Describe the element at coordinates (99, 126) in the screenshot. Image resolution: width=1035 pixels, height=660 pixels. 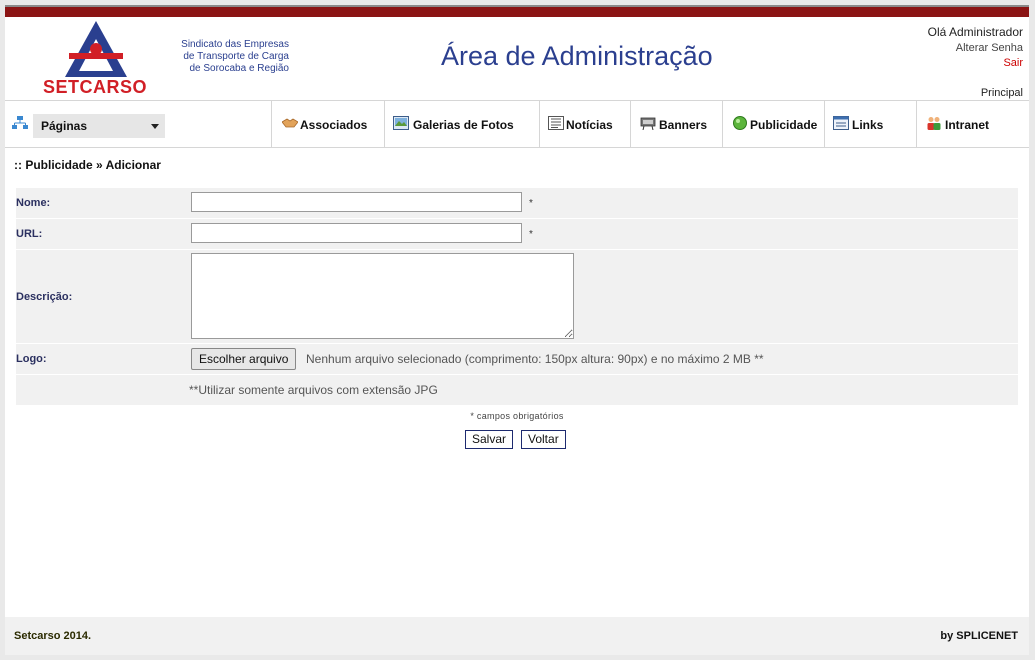
I see `pages-dropdown: Páginas` at that location.